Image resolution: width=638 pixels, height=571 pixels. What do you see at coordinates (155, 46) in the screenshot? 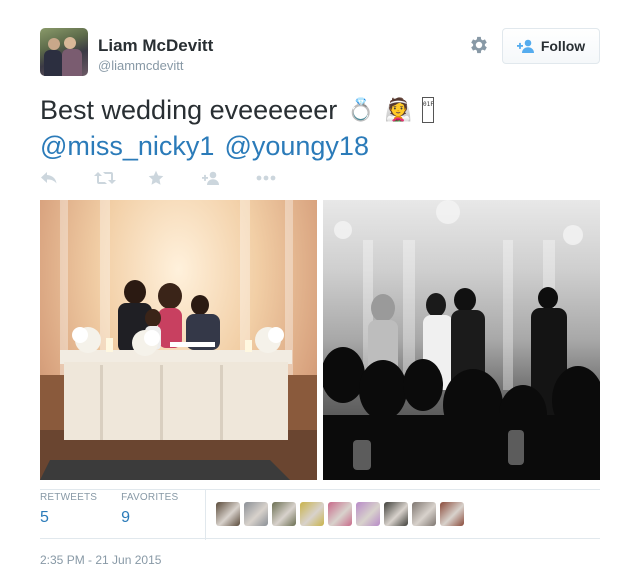
I see `user-display-name: Liam McDevitt` at bounding box center [155, 46].